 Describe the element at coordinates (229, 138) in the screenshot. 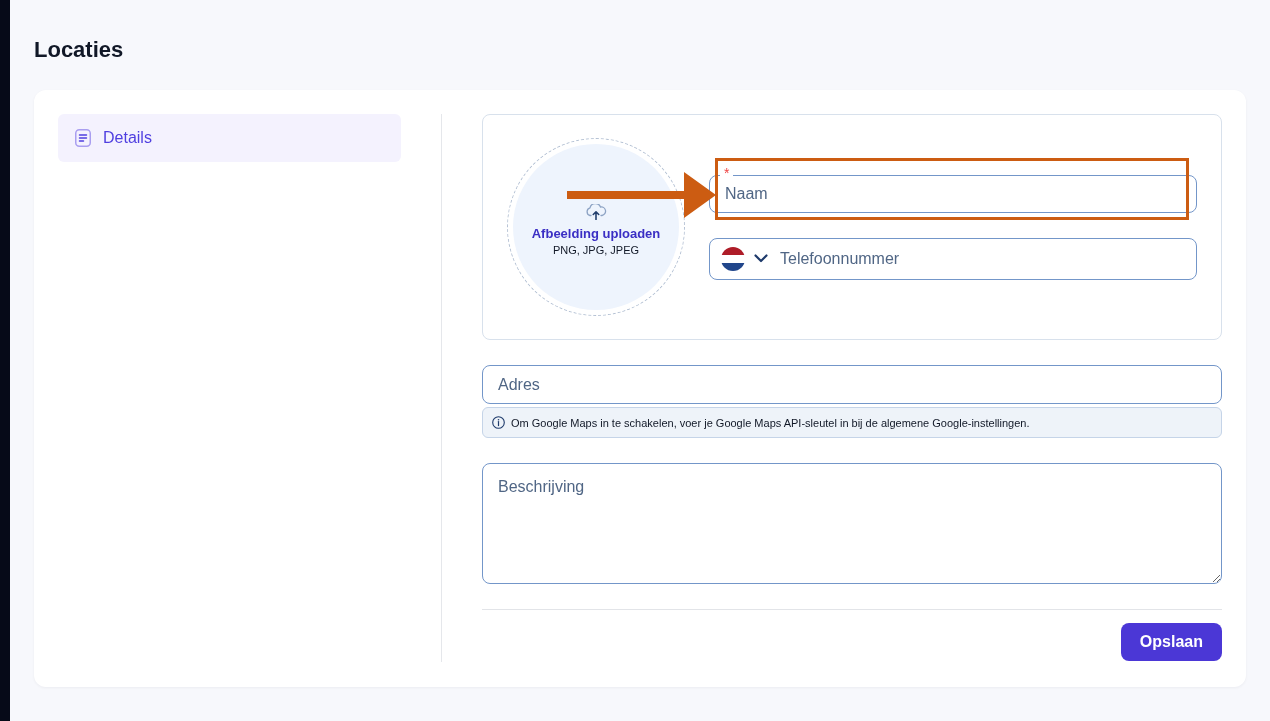

I see `sidebar-item: Details` at that location.